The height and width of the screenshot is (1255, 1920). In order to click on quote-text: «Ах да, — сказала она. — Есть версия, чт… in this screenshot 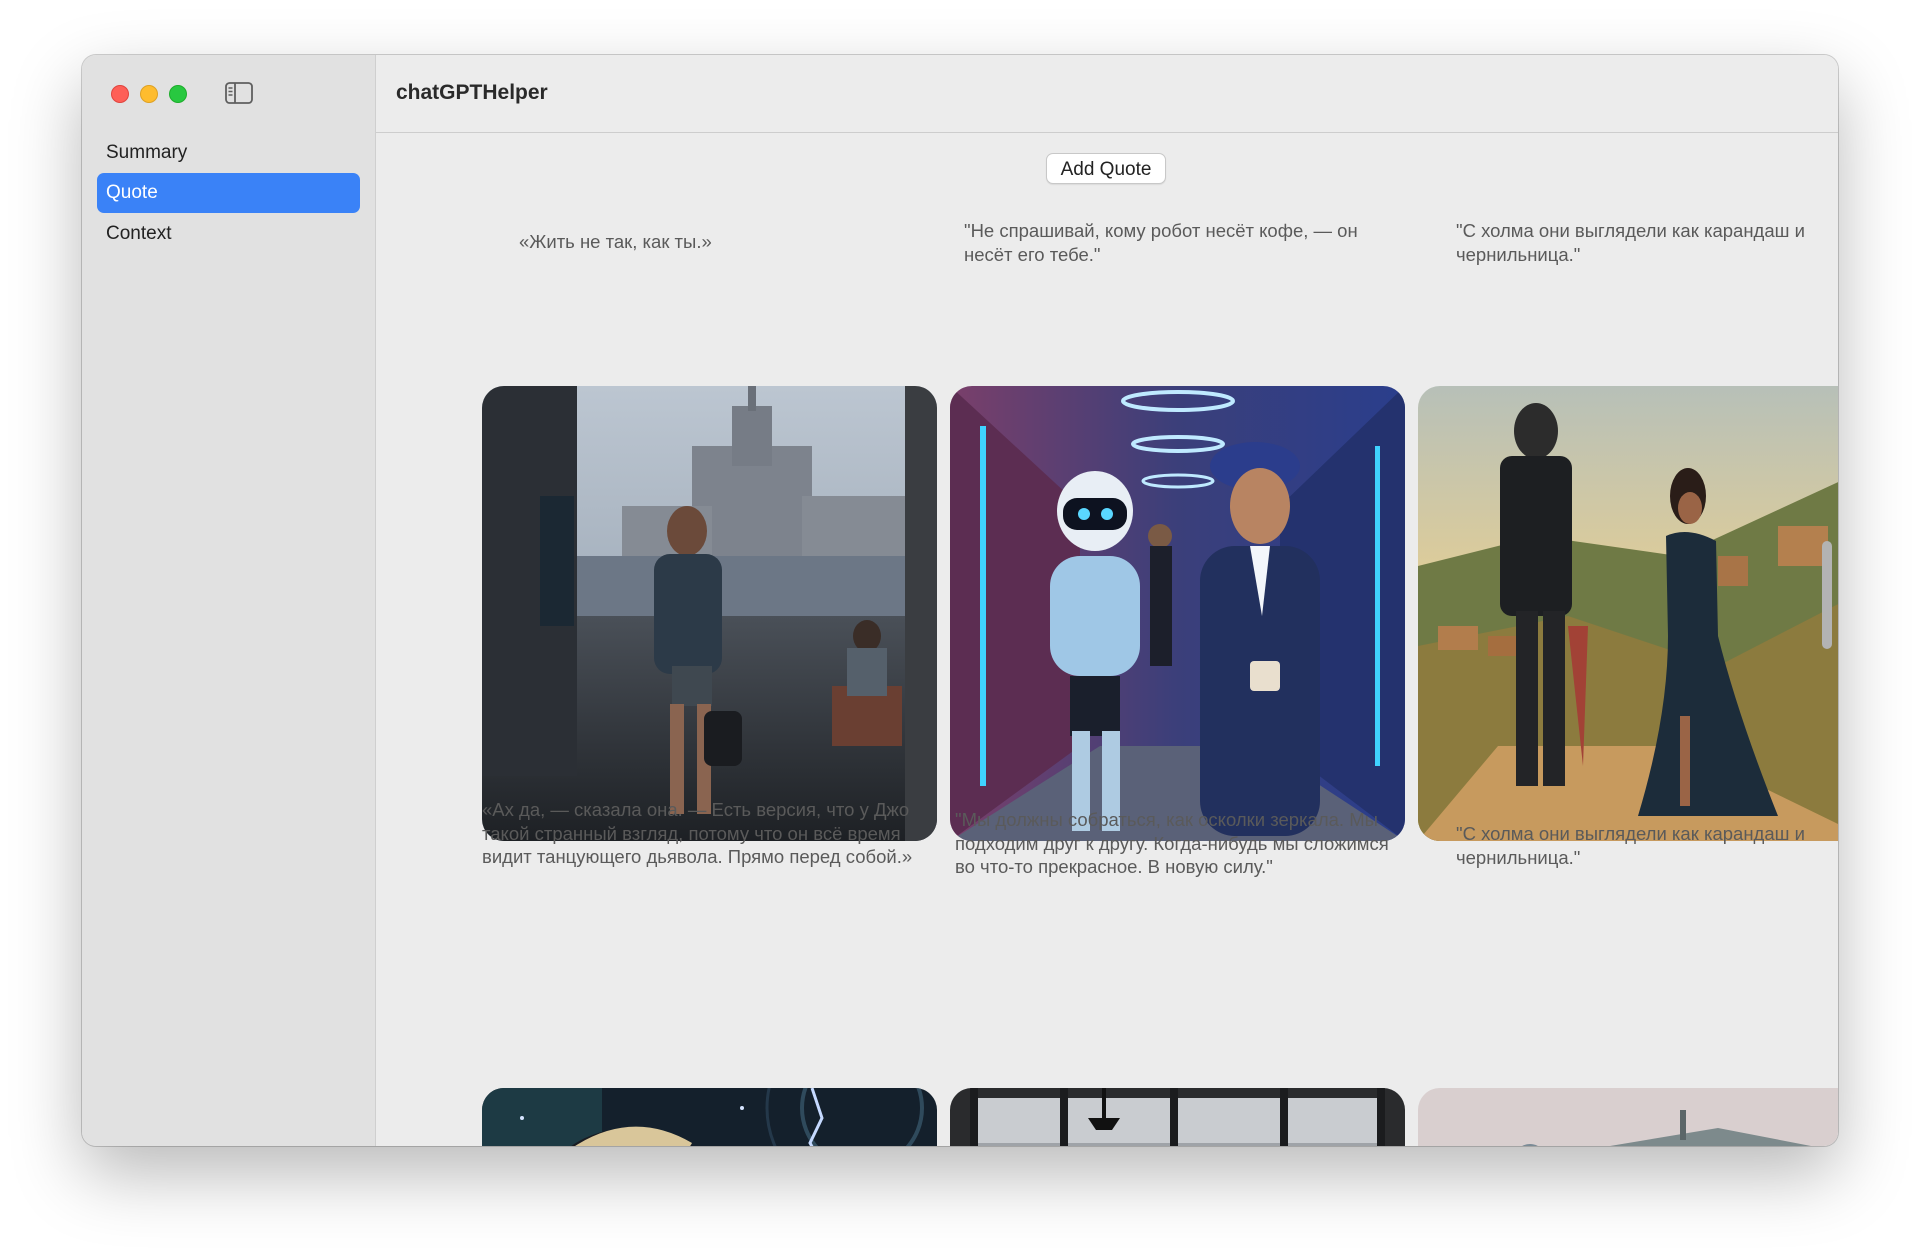, I will do `click(697, 833)`.